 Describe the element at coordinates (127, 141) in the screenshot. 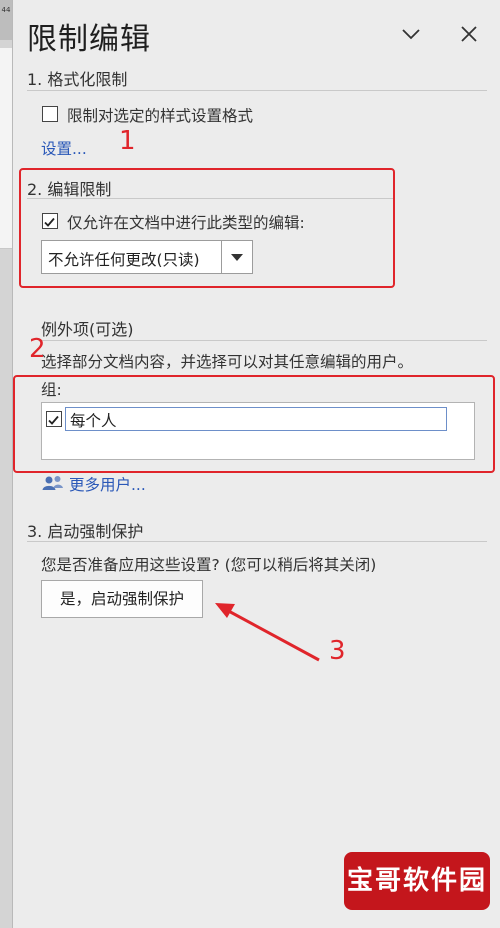

I see `annotation-number-1: 1` at that location.